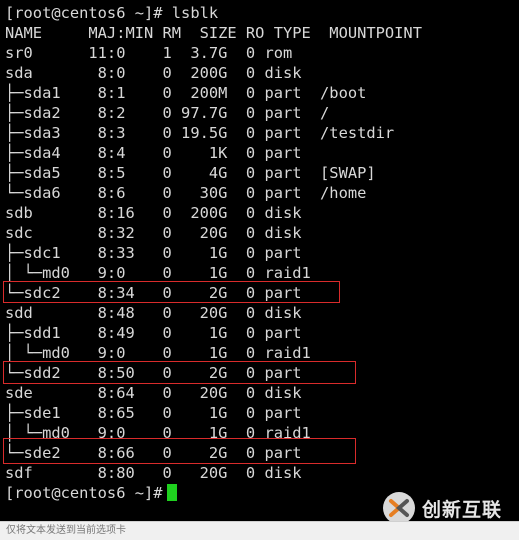  What do you see at coordinates (190, 173) in the screenshot?
I see `terminal-line: ├─sda5 8:5 0 4G 0 part [SWAP]` at bounding box center [190, 173].